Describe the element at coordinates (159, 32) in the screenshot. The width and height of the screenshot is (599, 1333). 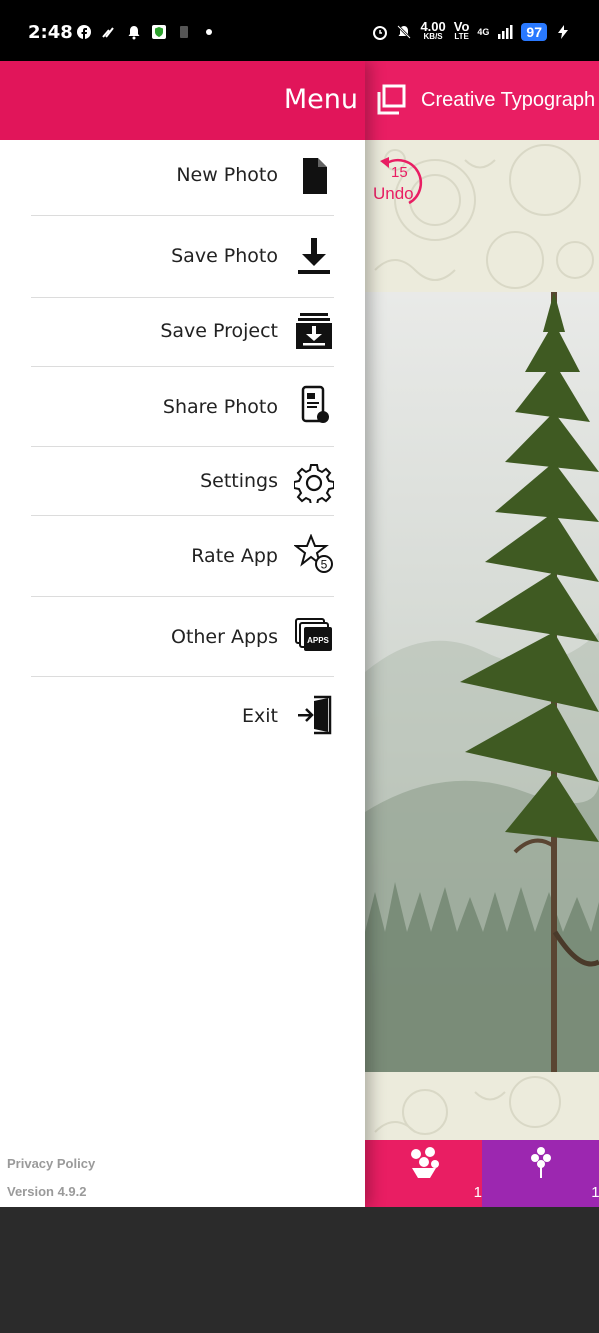
I see `shield-icon` at that location.